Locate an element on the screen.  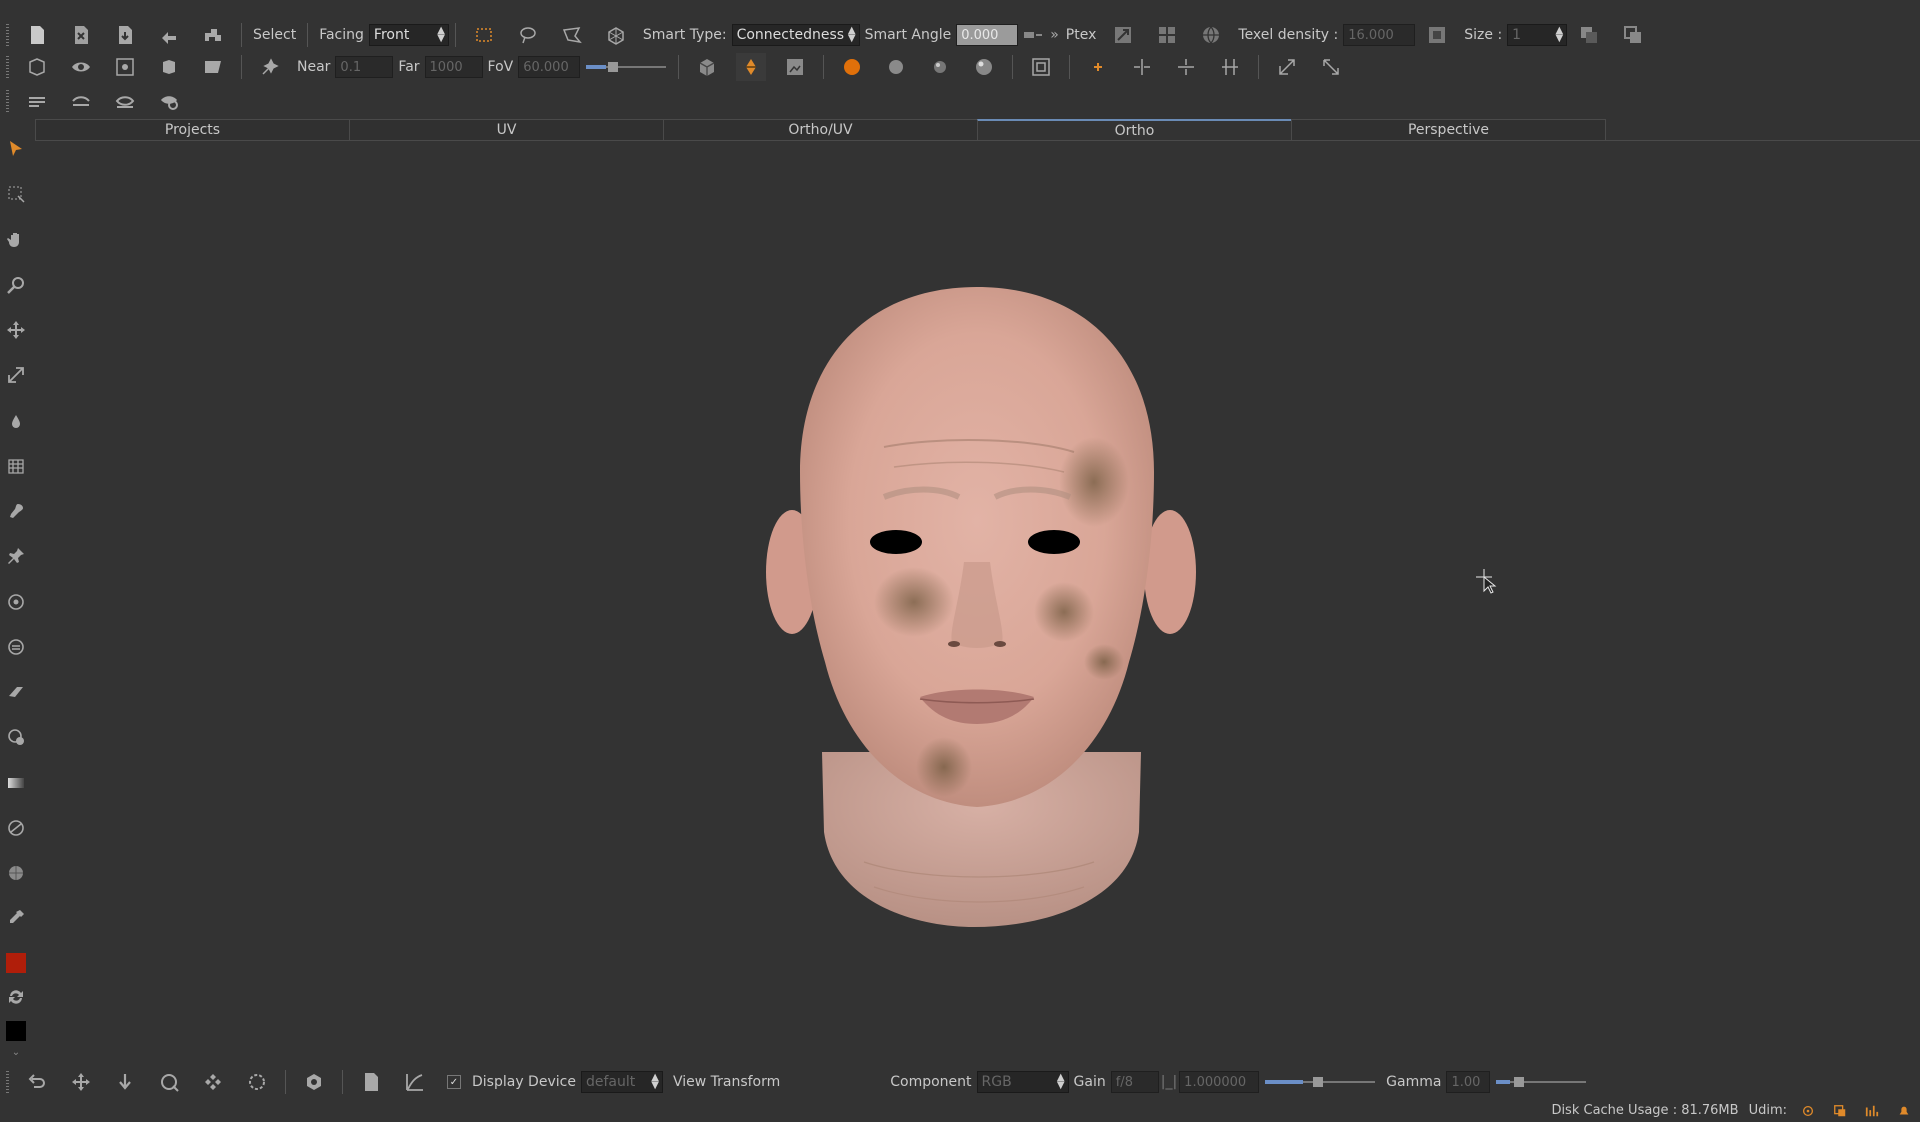
new-project-icon is located at coordinates (37, 35).